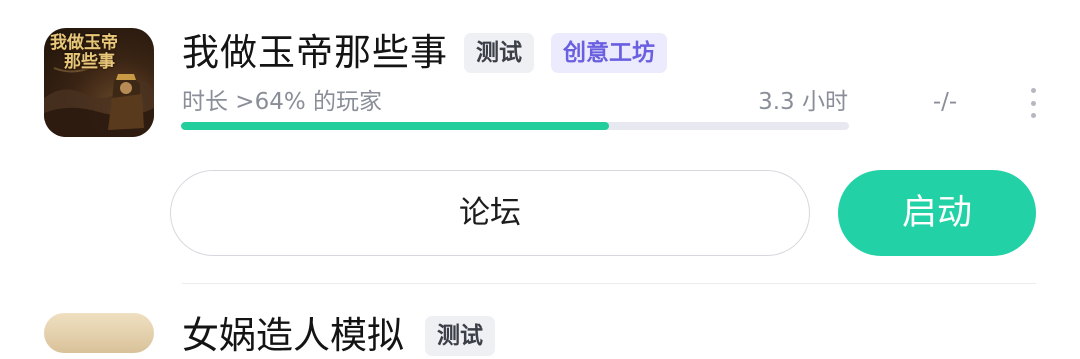  What do you see at coordinates (99, 333) in the screenshot?
I see `next-game-icon` at bounding box center [99, 333].